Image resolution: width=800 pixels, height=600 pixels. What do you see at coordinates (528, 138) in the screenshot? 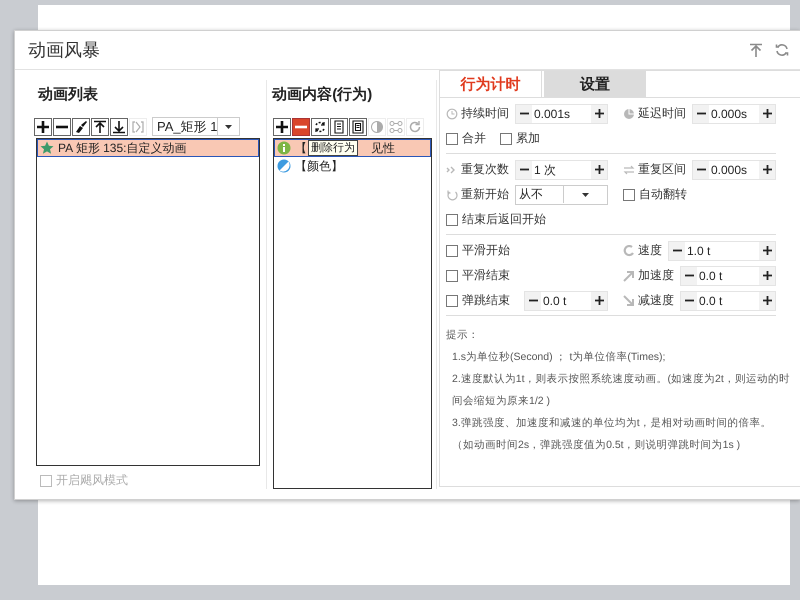
I see `checkbox-label: 累加` at bounding box center [528, 138].